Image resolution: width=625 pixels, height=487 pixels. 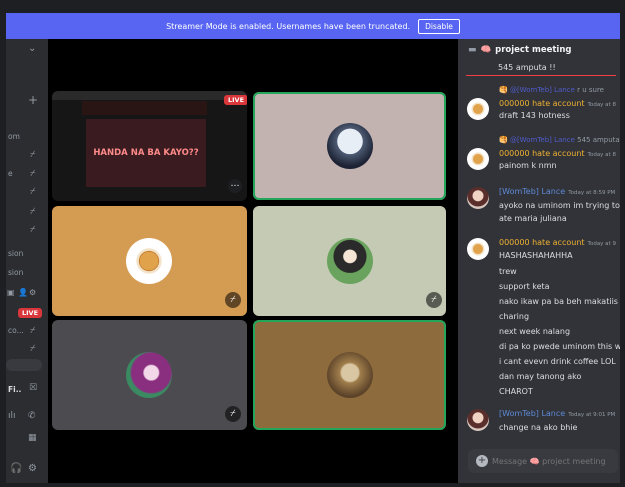 I want to click on shared-slide: HANDA NA BA KAYO??, so click(x=146, y=153).